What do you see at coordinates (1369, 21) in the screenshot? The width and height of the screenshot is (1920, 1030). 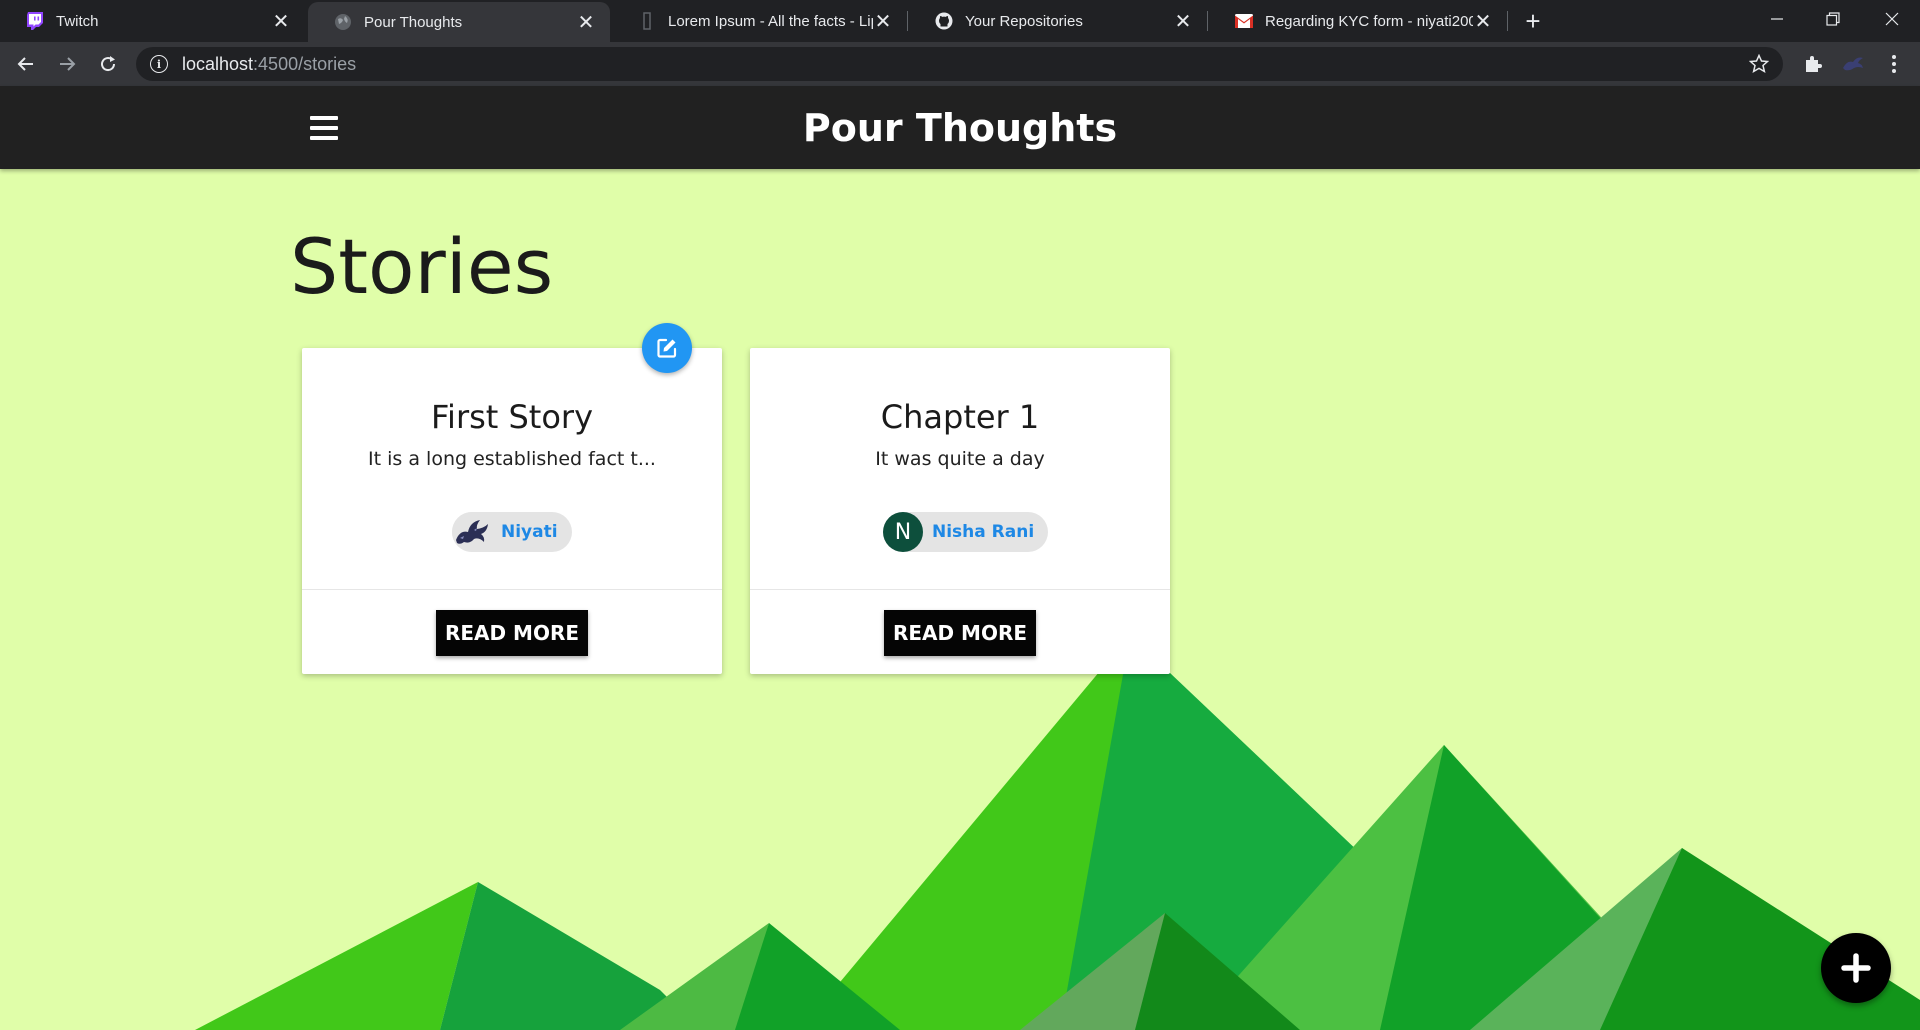 I see `tab-title: Regarding KYC form - niyati2000` at bounding box center [1369, 21].